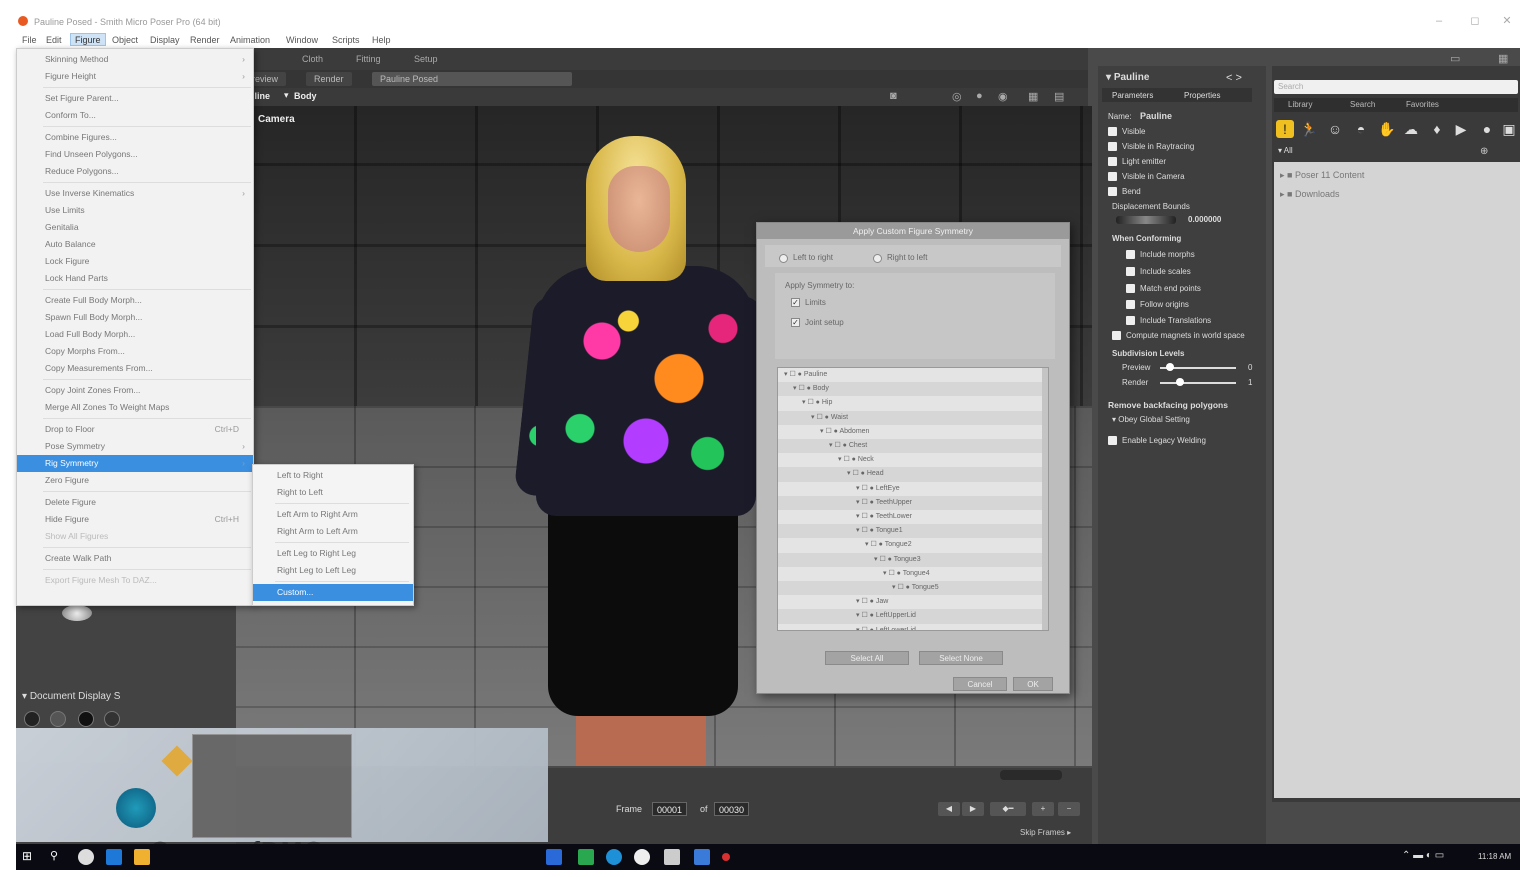 The height and width of the screenshot is (877, 1520). Describe the element at coordinates (795, 322) in the screenshot. I see `joint-setup-checkbox: ✓` at that location.